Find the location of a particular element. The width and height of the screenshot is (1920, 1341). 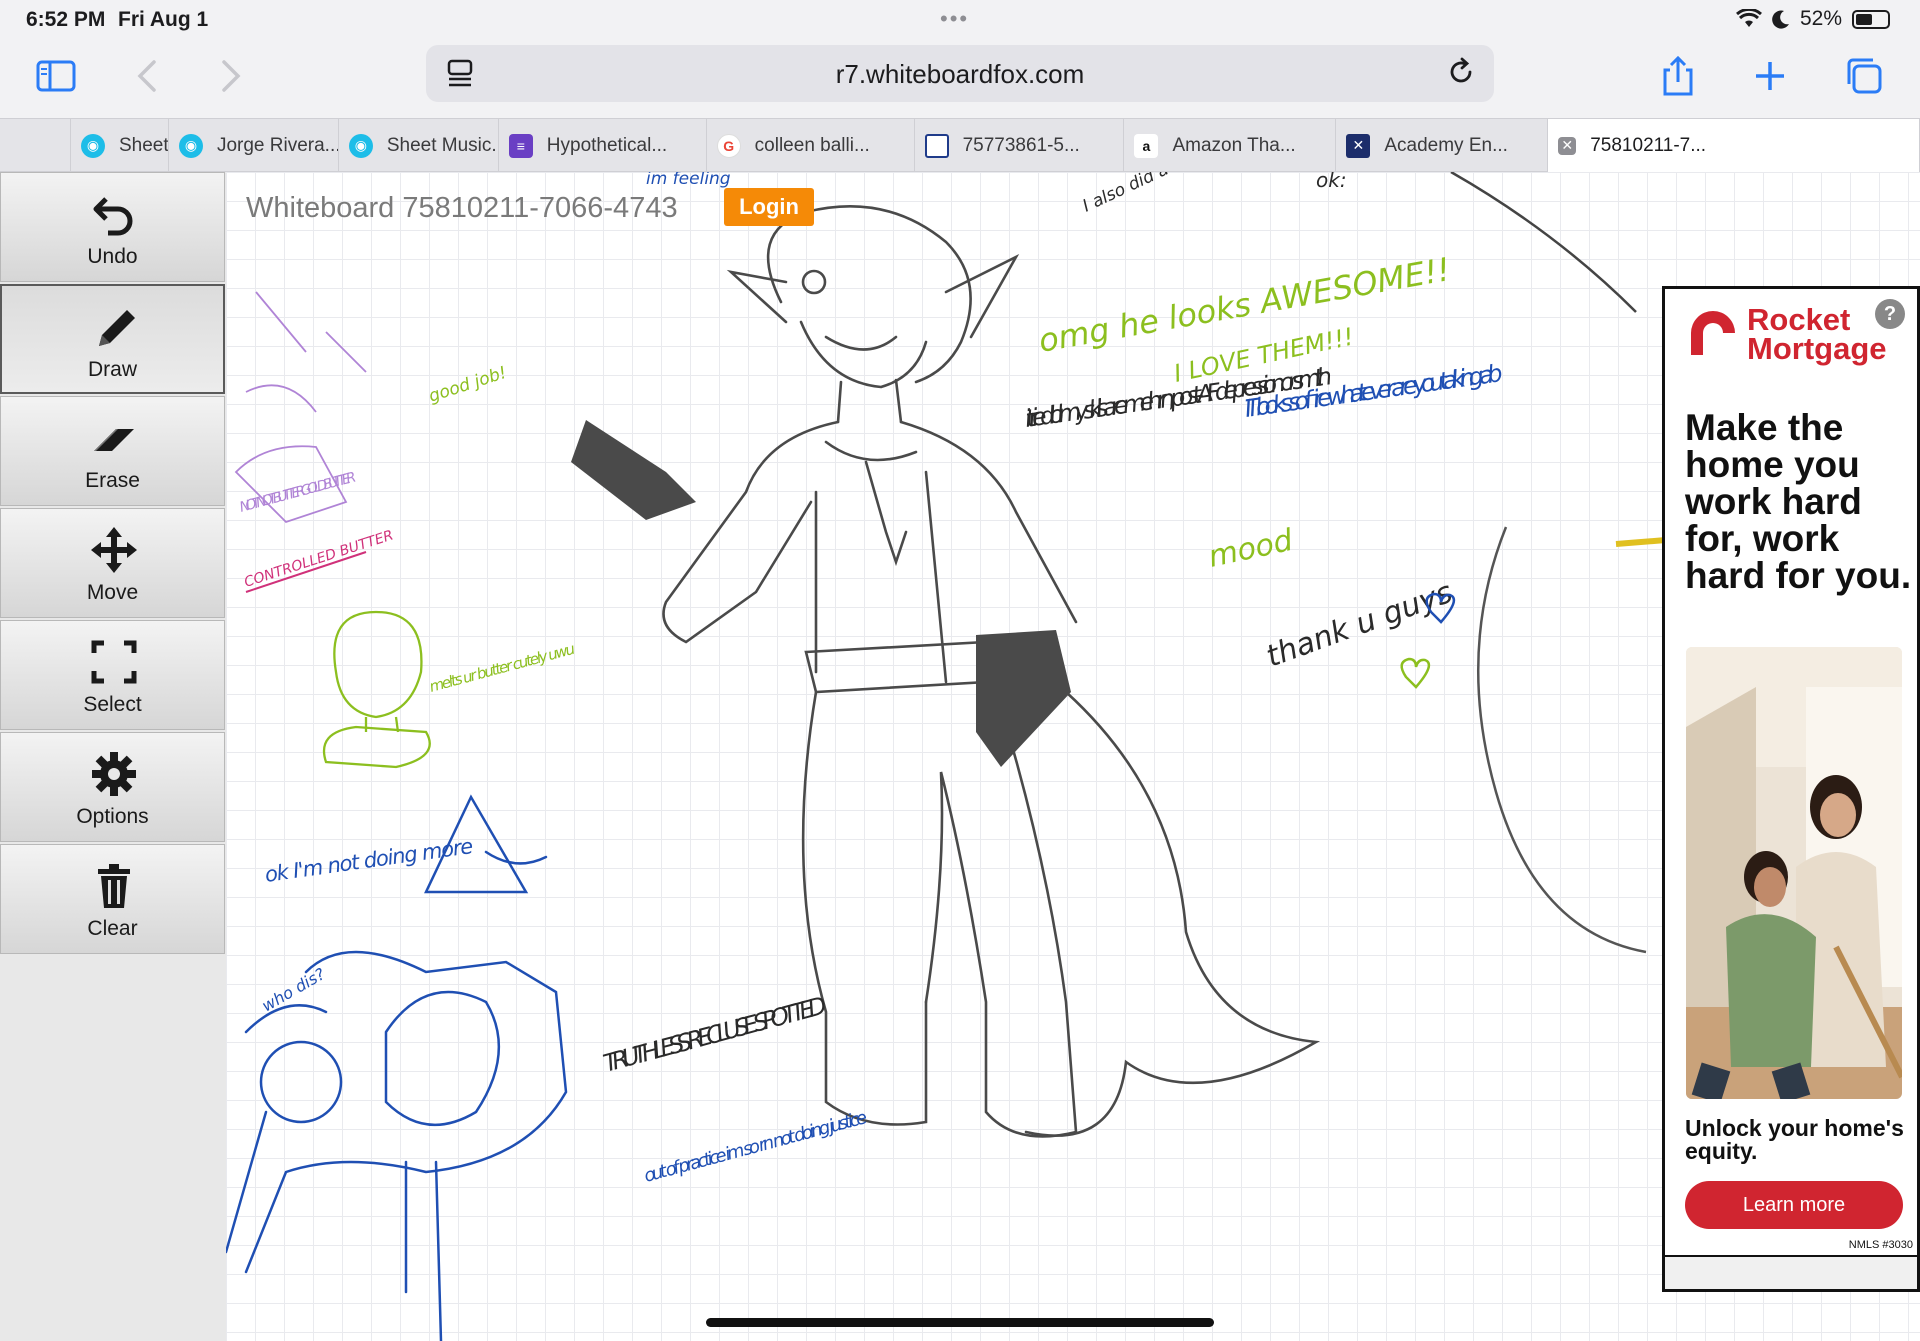

options-button: Options is located at coordinates (112, 787).